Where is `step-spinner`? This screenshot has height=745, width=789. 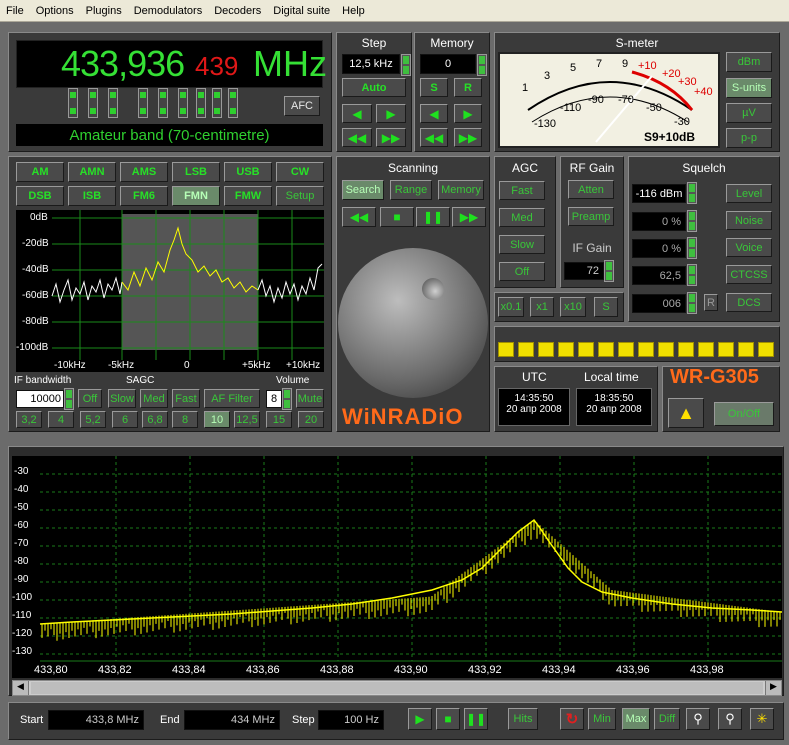
step-spinner is located at coordinates (406, 65).